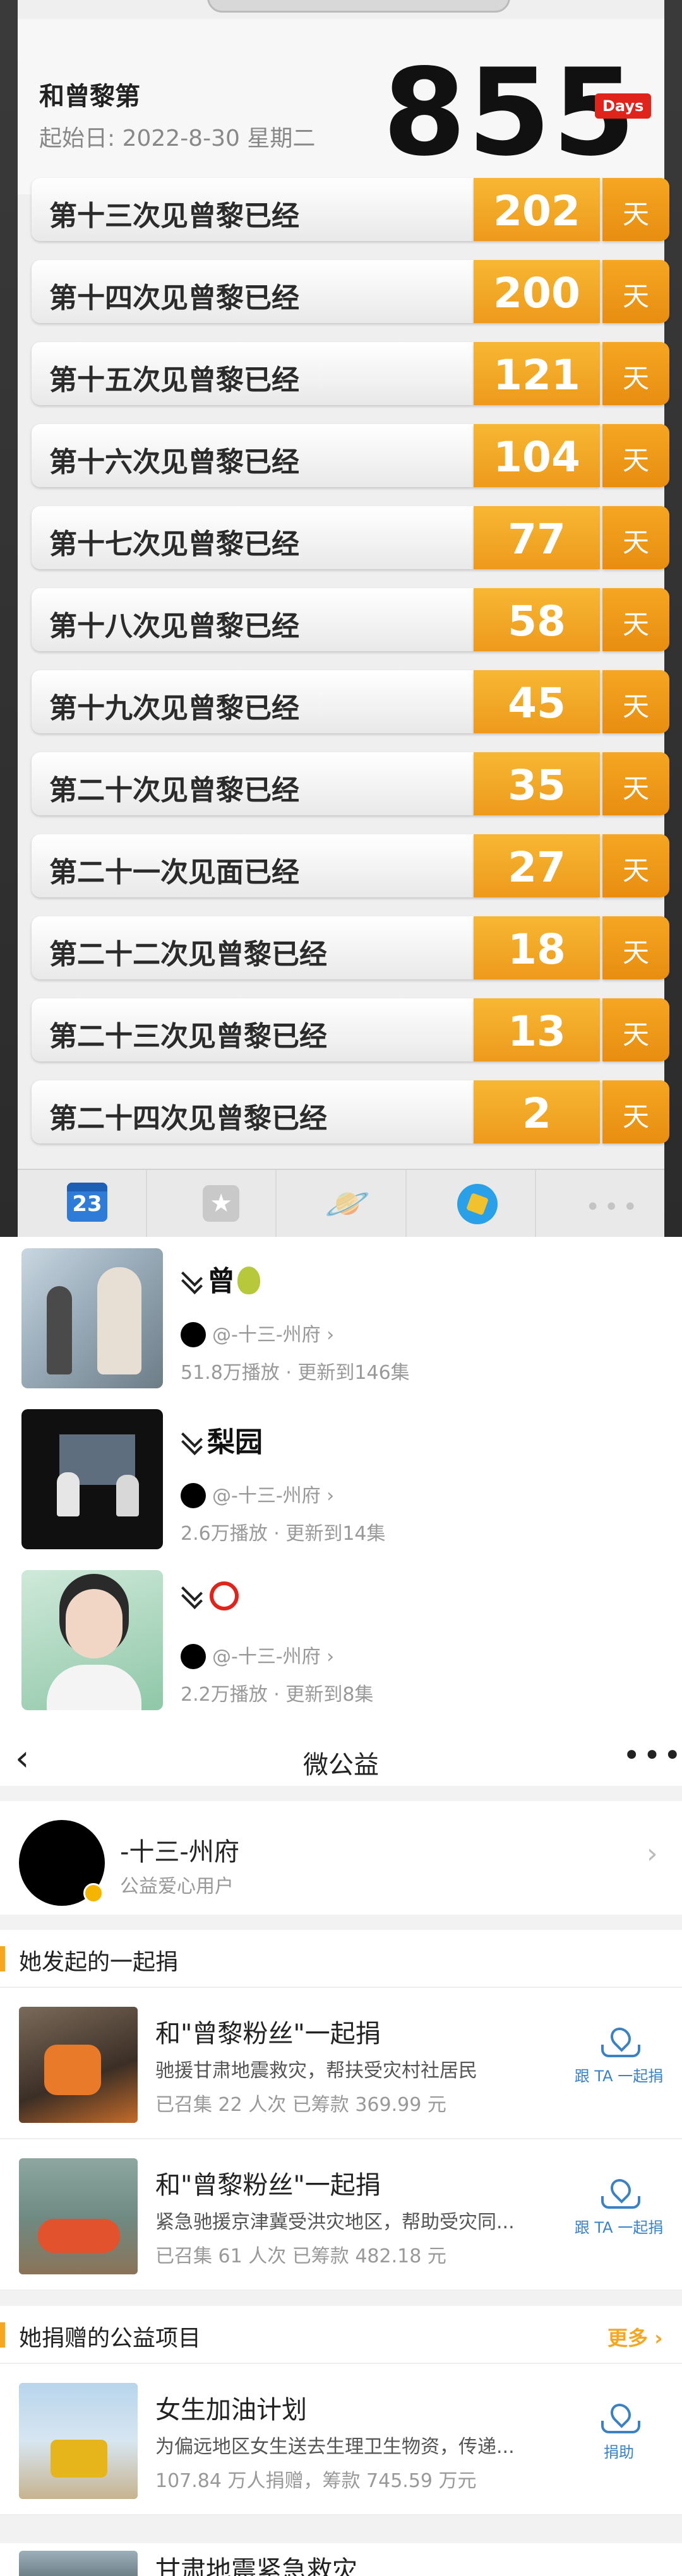 The width and height of the screenshot is (682, 2576). I want to click on row-days-value: 200, so click(536, 293).